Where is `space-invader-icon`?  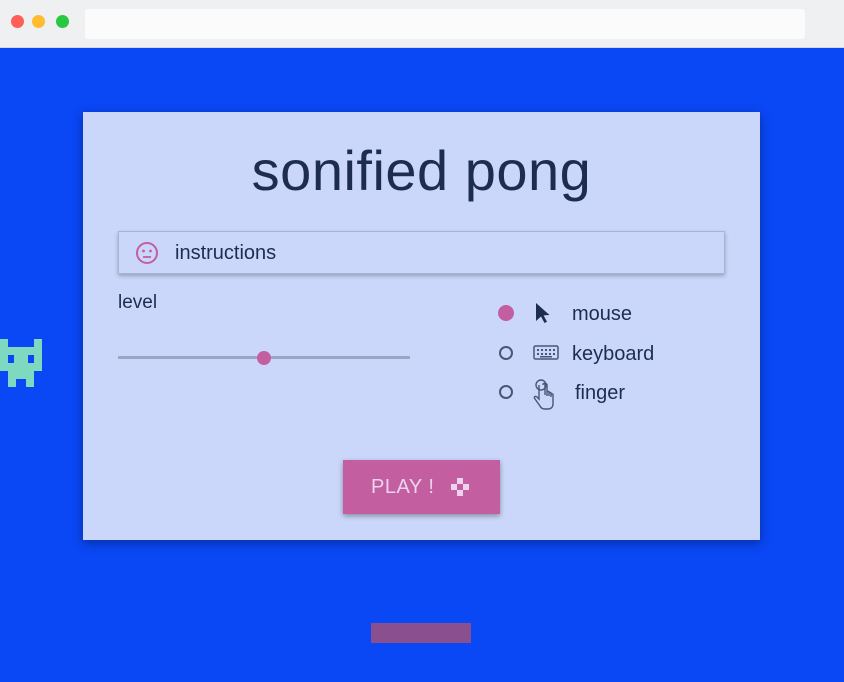
space-invader-icon is located at coordinates (21, 363).